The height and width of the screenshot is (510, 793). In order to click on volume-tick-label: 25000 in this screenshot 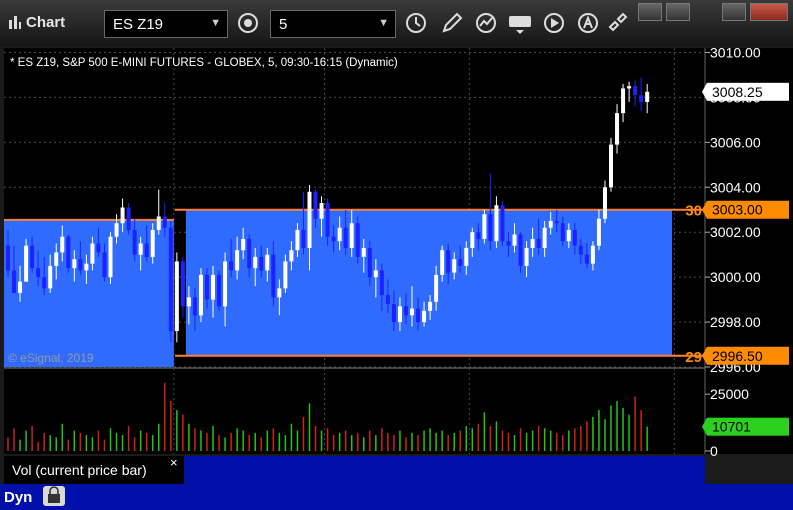, I will do `click(729, 394)`.